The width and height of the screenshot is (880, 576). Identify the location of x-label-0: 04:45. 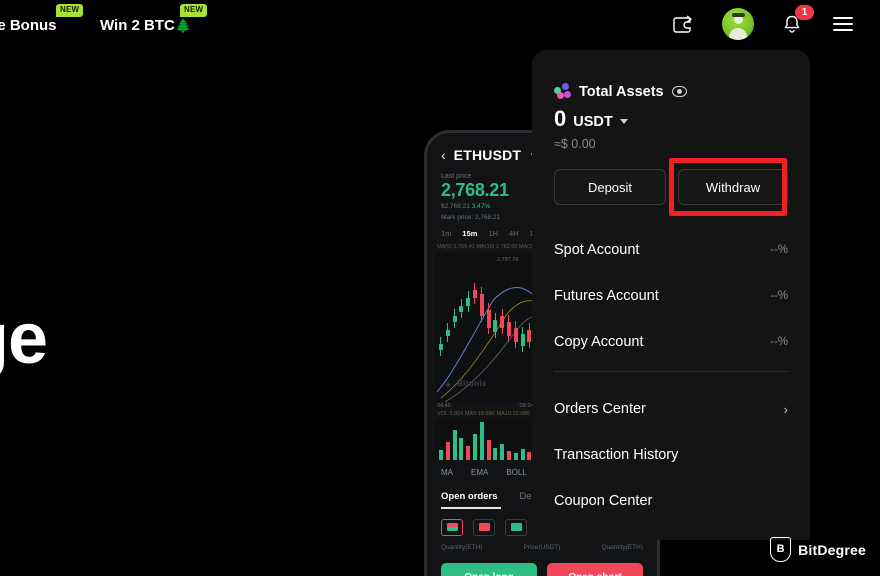
(444, 405).